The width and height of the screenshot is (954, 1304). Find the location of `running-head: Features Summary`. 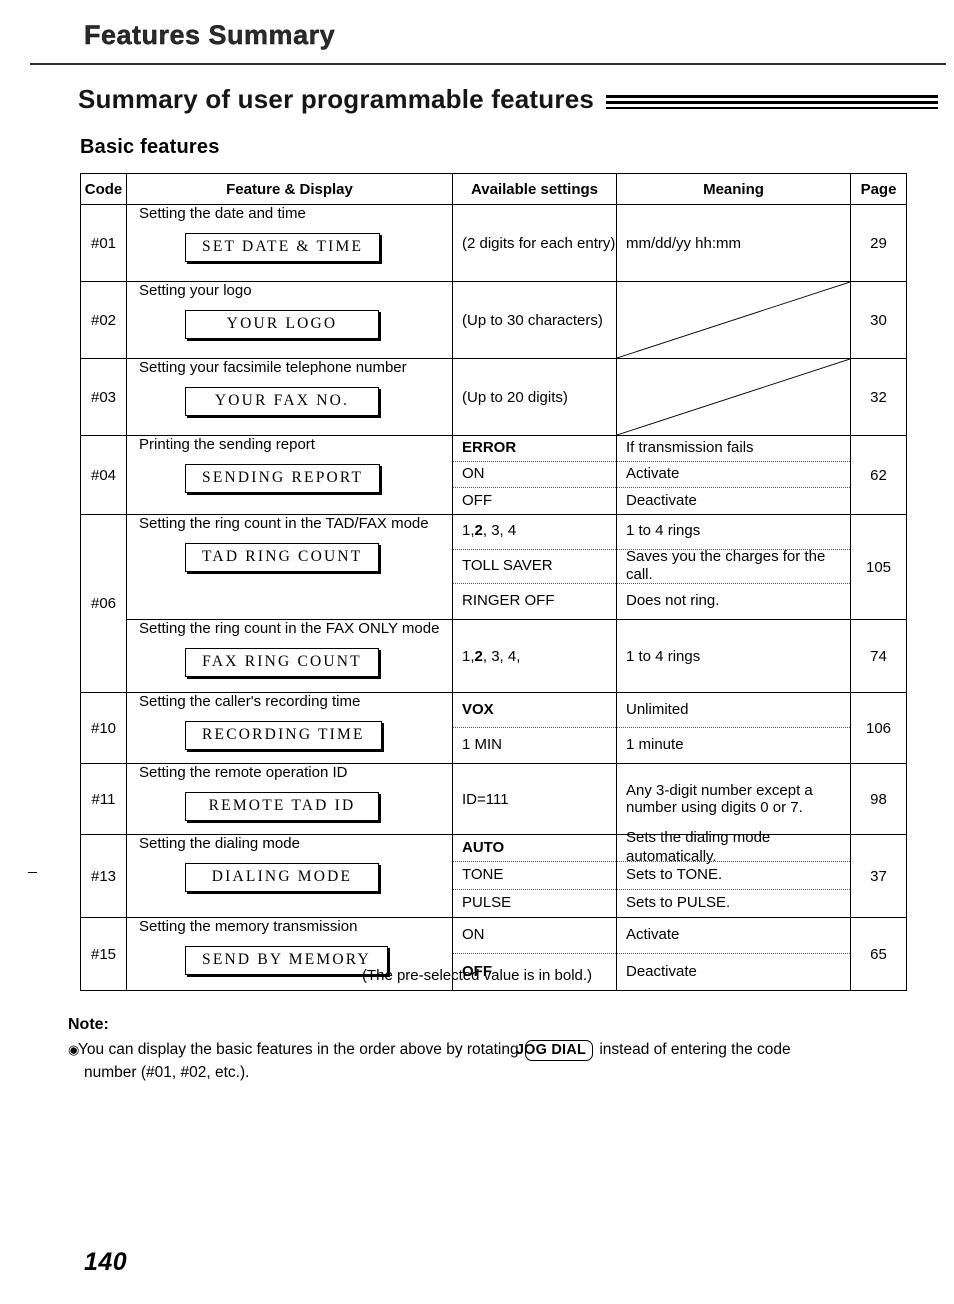

running-head: Features Summary is located at coordinates (210, 35).